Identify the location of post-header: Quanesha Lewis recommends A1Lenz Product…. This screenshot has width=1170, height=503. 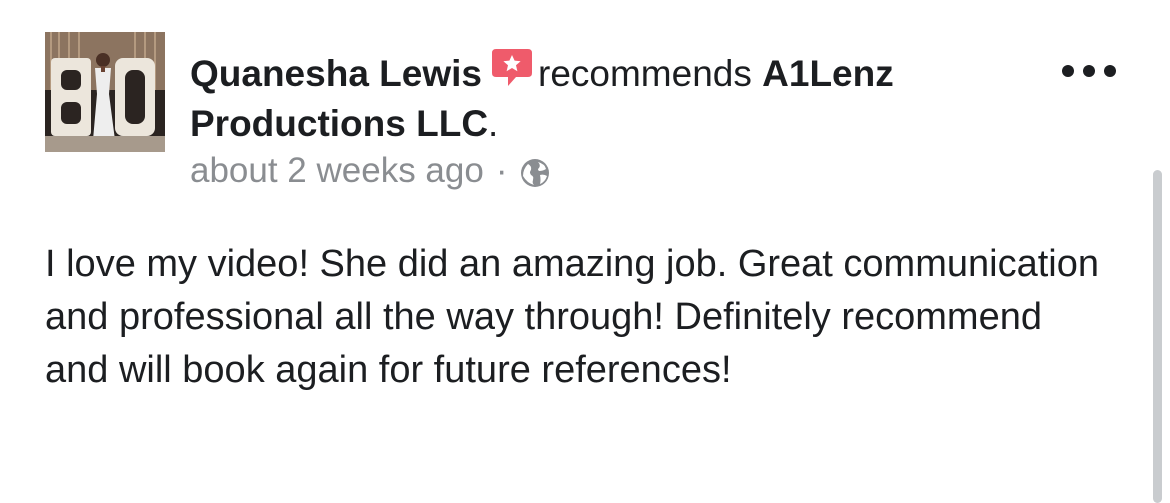
(600, 97).